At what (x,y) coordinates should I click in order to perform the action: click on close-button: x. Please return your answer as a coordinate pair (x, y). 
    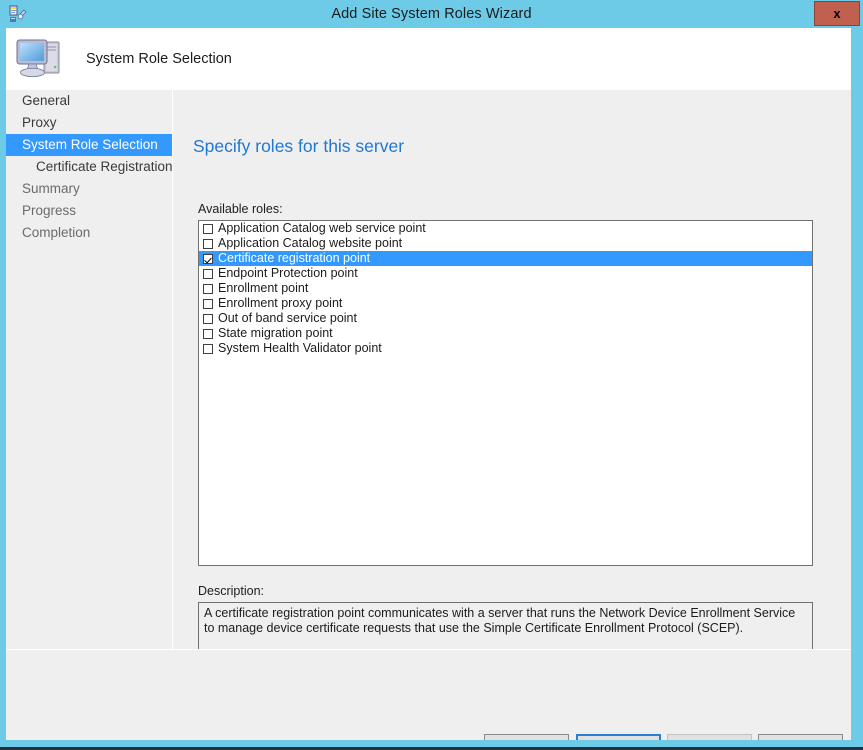
    Looking at the image, I should click on (837, 13).